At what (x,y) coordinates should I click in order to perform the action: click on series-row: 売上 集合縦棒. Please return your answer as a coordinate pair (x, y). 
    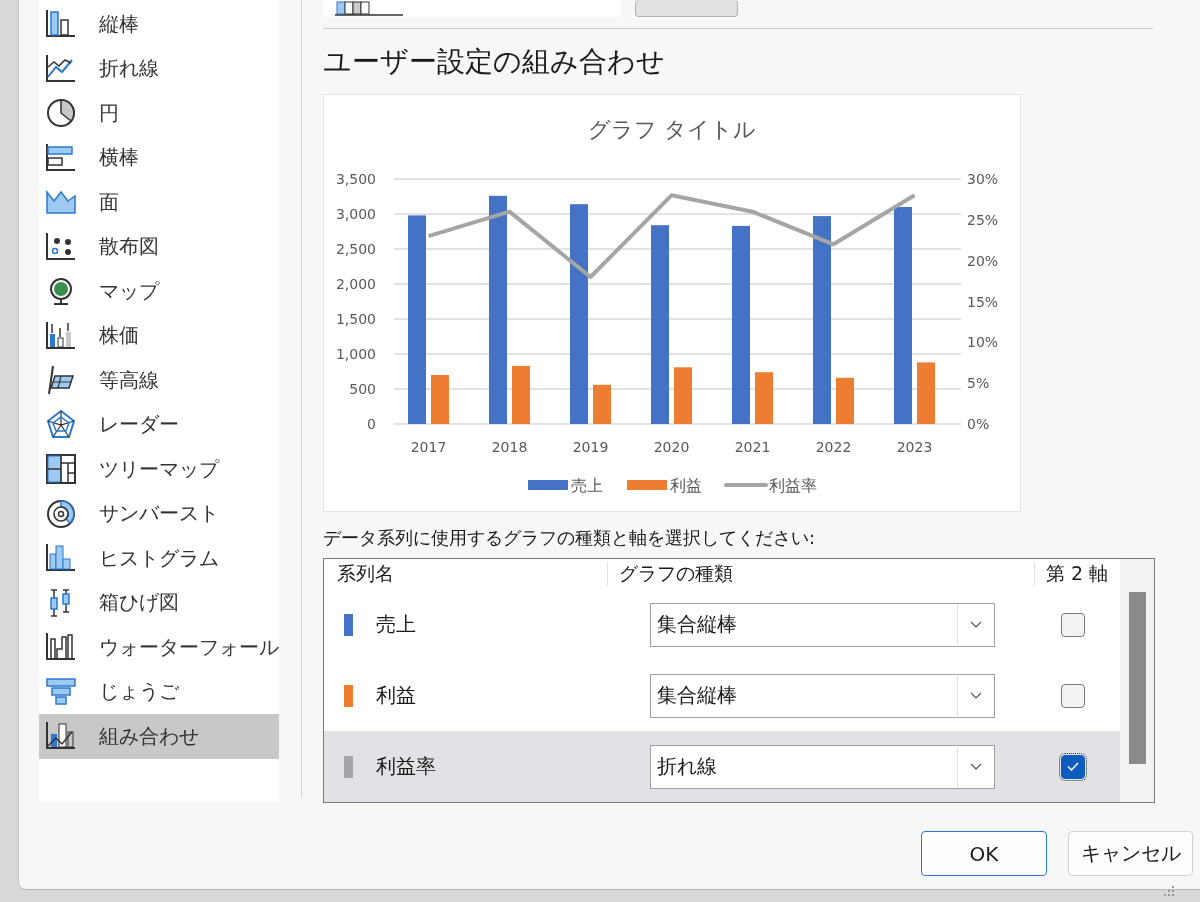
    Looking at the image, I should click on (722, 624).